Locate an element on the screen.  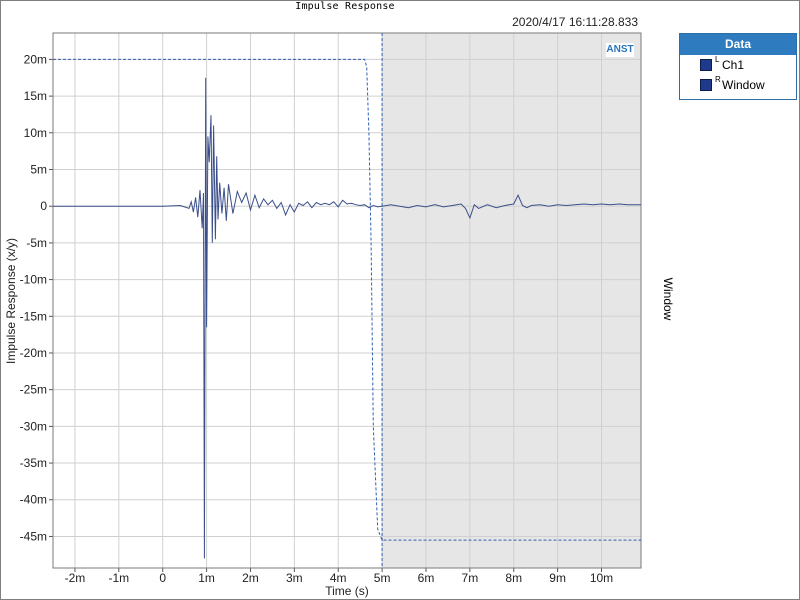
legend-label-ch1: Ch1 is located at coordinates (733, 65).